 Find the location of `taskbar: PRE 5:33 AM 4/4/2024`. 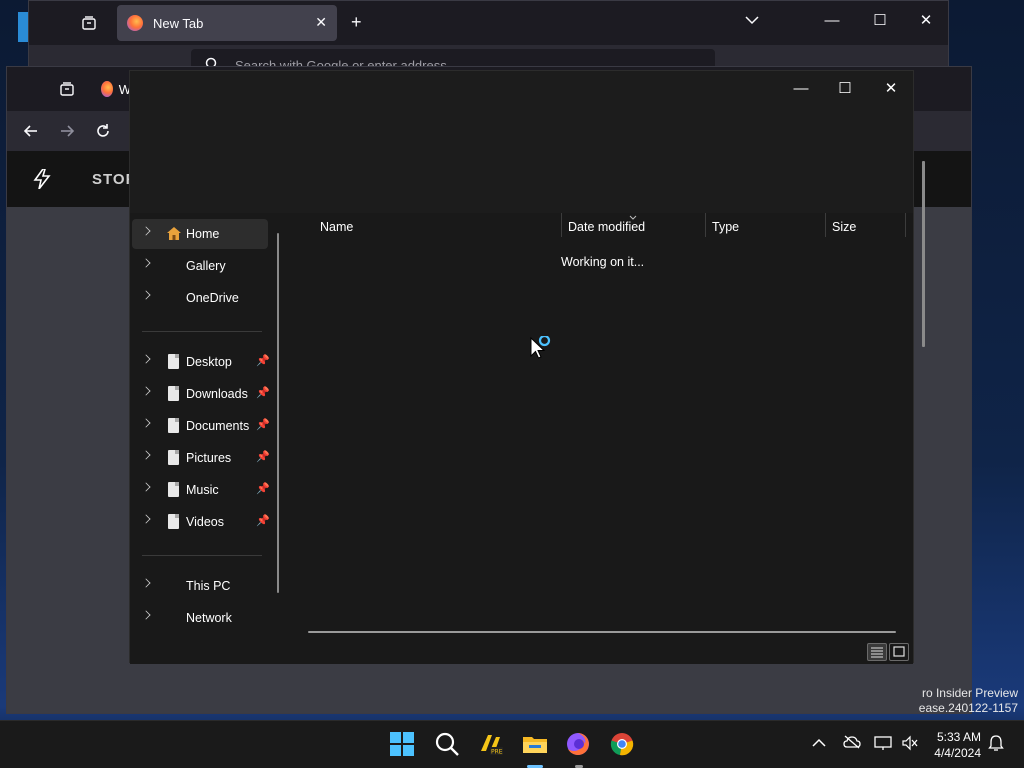

taskbar: PRE 5:33 AM 4/4/2024 is located at coordinates (512, 744).